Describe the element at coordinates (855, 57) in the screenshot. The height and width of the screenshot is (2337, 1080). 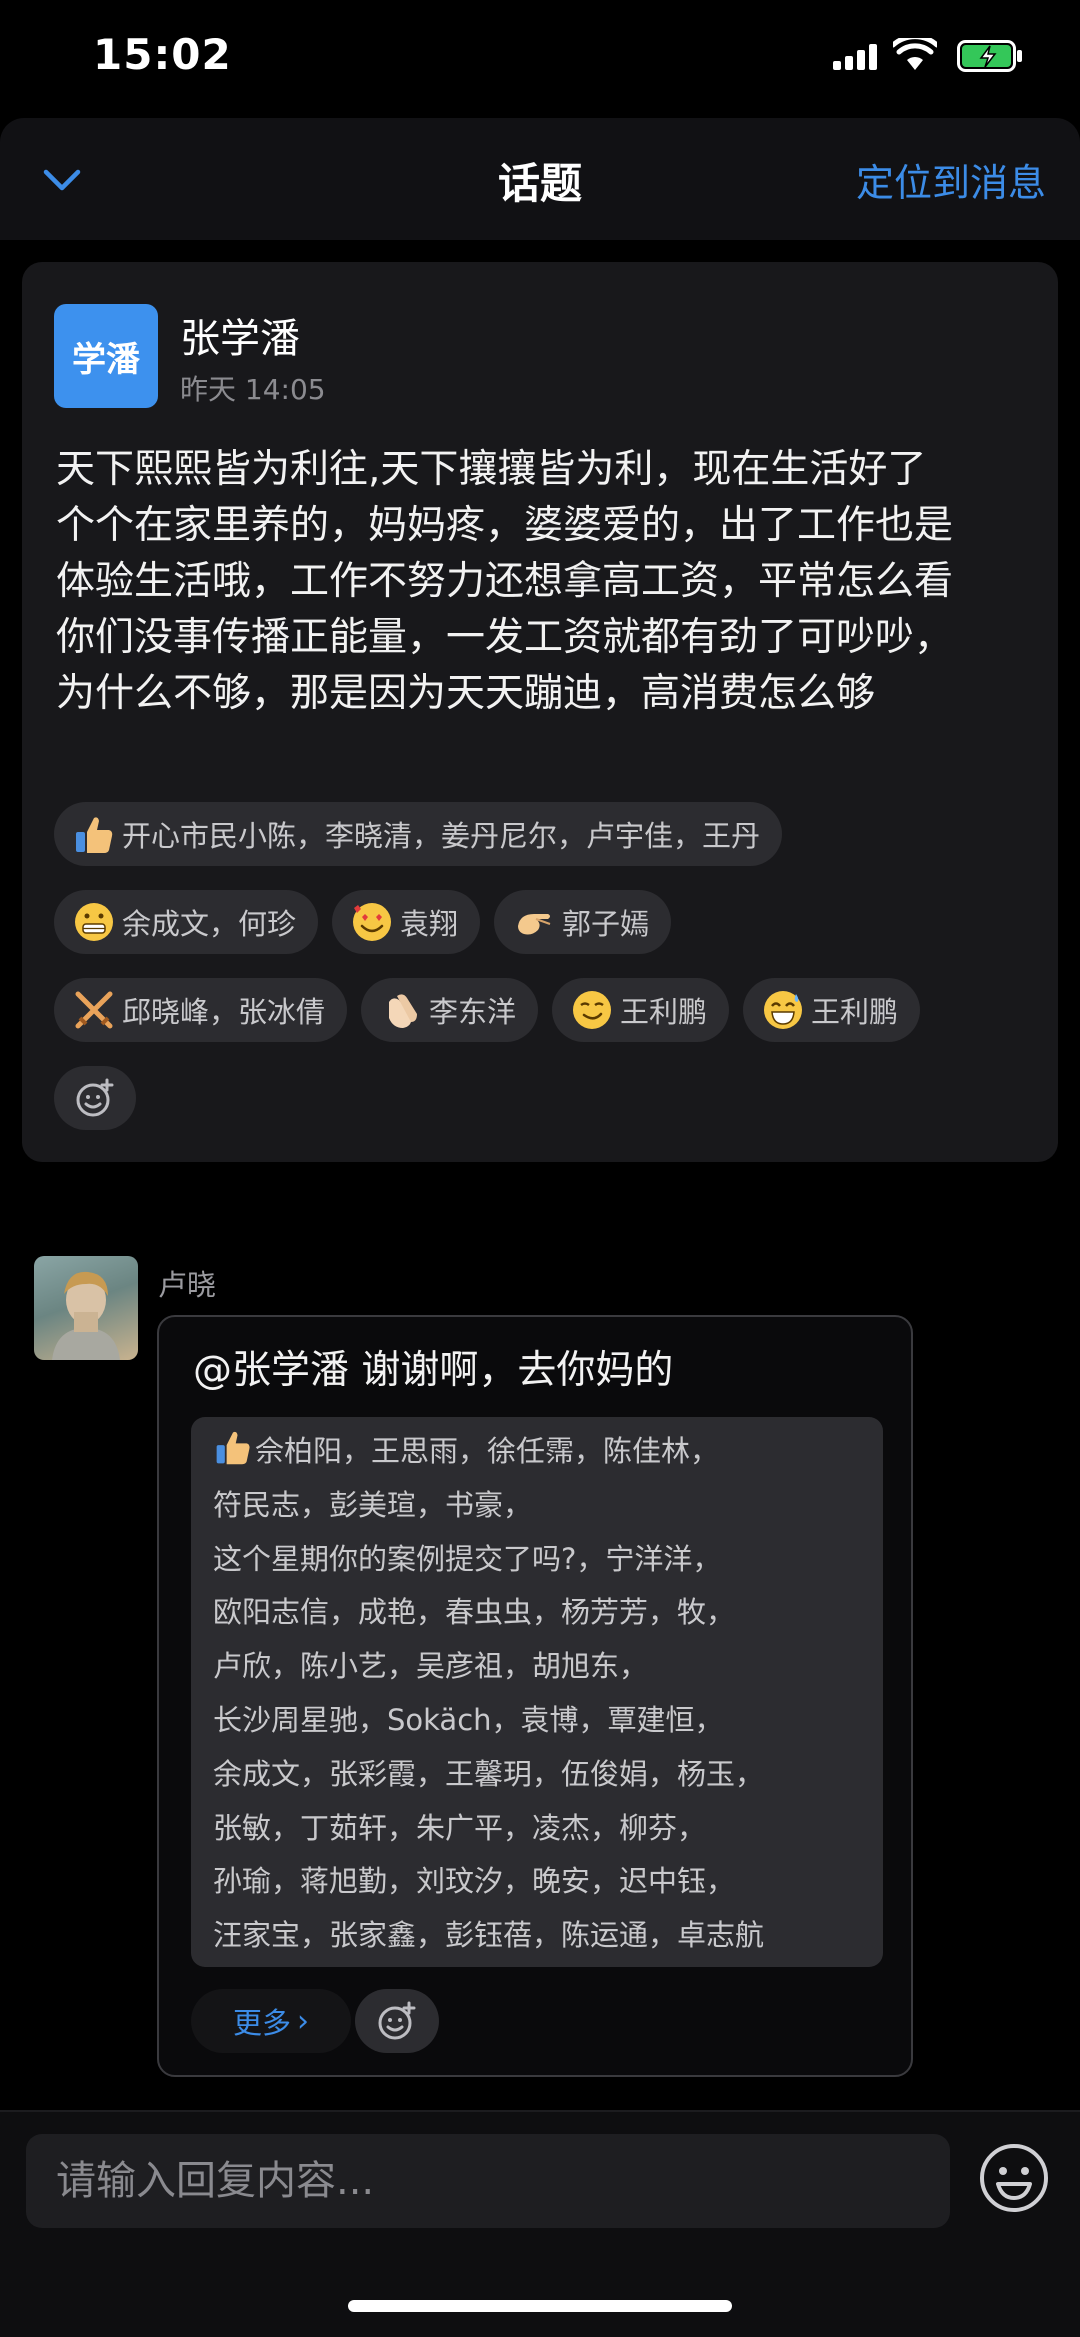
I see `signal-icon` at that location.